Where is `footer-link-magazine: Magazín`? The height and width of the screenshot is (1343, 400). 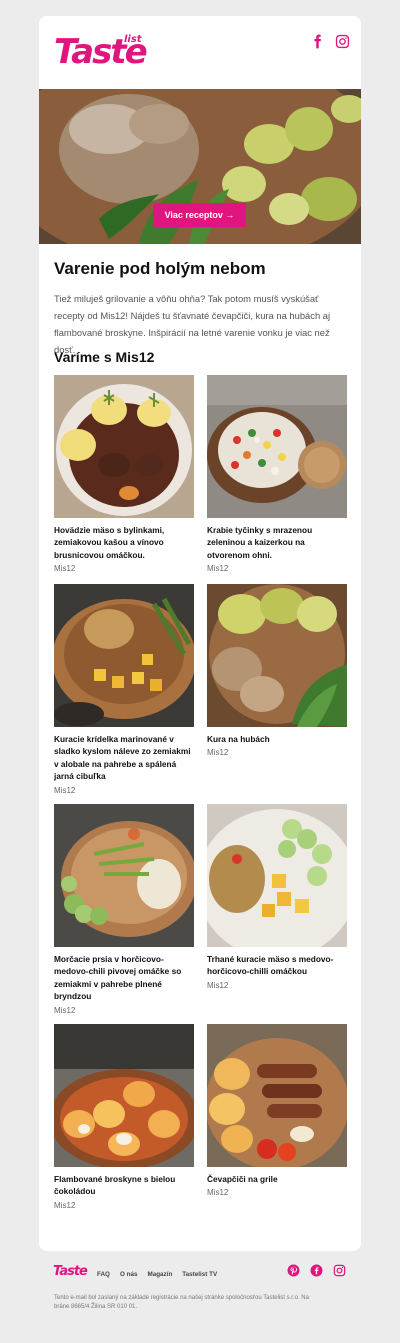 footer-link-magazine: Magazín is located at coordinates (159, 1274).